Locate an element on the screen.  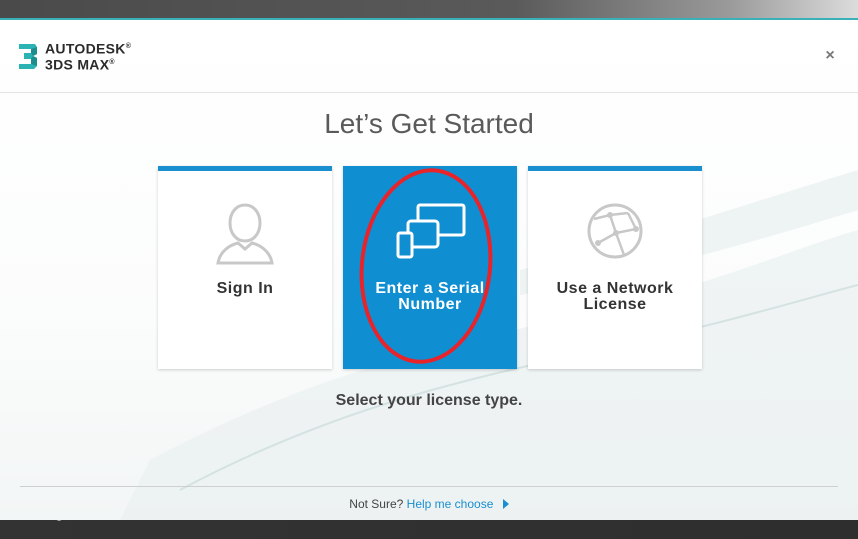
page-title: Let’s Get Started is located at coordinates (429, 123).